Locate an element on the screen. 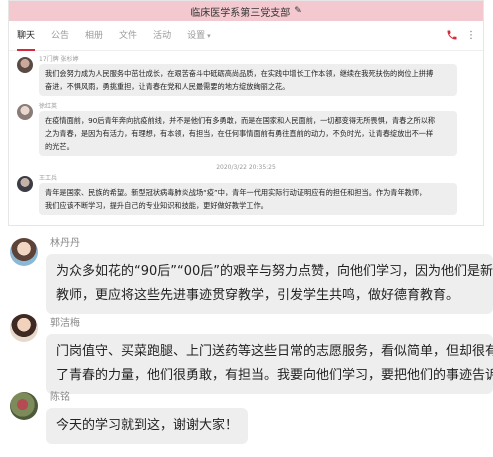 This screenshot has width=493, height=457. tab-activity: 活动 is located at coordinates (162, 36).